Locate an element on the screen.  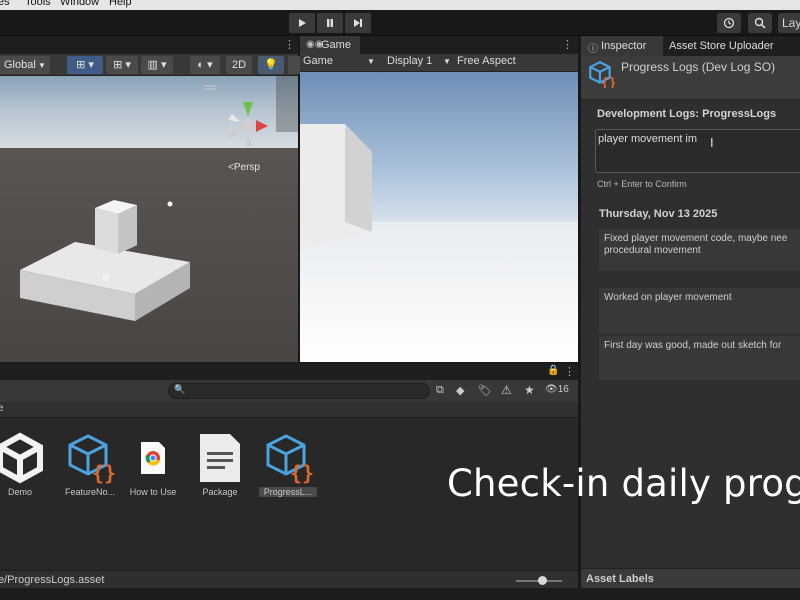
display-dropdown: Display 1 ▼ is located at coordinates (420, 63).